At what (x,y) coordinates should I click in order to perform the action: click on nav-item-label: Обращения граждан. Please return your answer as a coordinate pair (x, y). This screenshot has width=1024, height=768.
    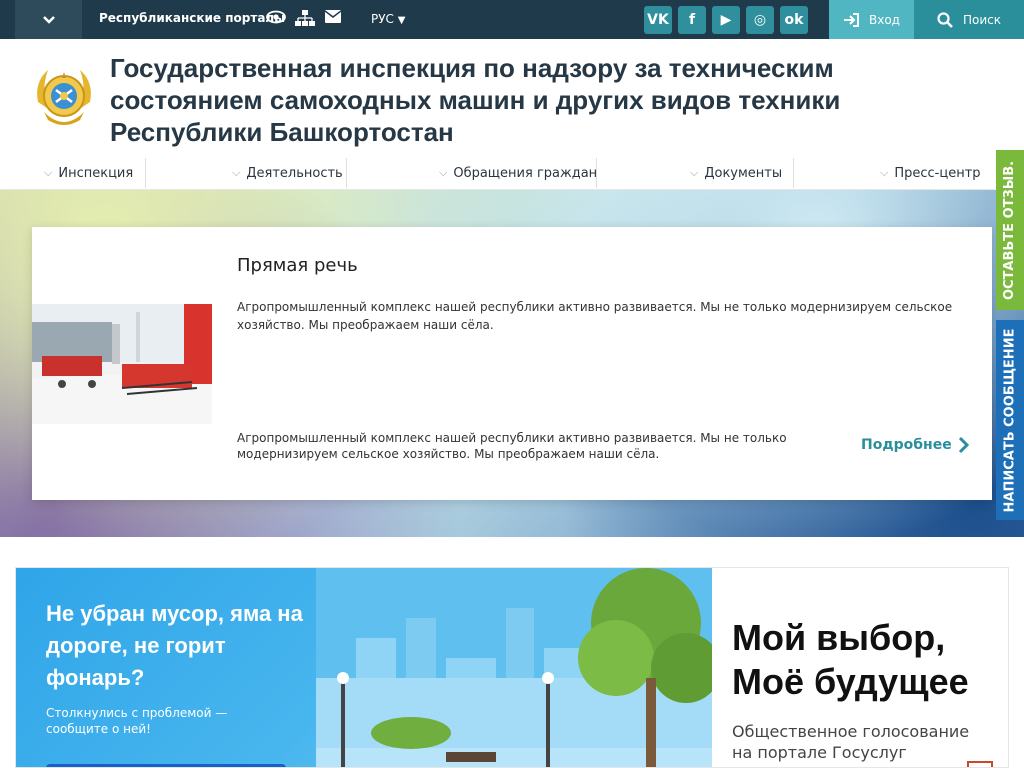
    Looking at the image, I should click on (525, 173).